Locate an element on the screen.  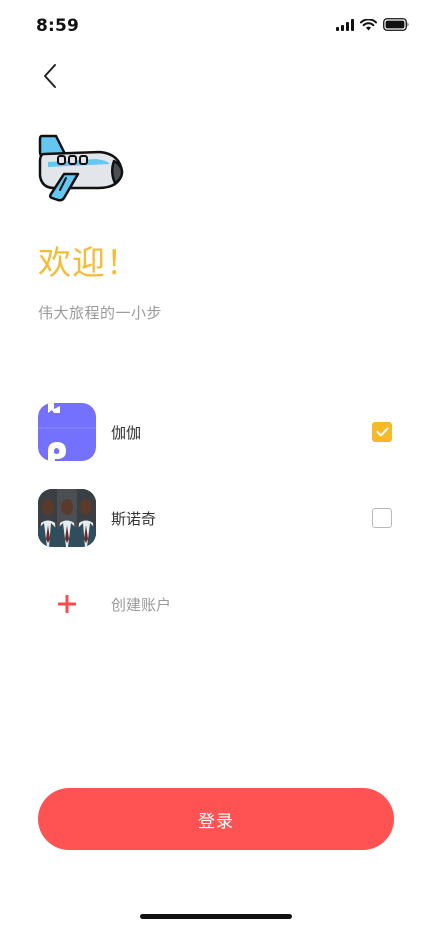
status-icons is located at coordinates (373, 24).